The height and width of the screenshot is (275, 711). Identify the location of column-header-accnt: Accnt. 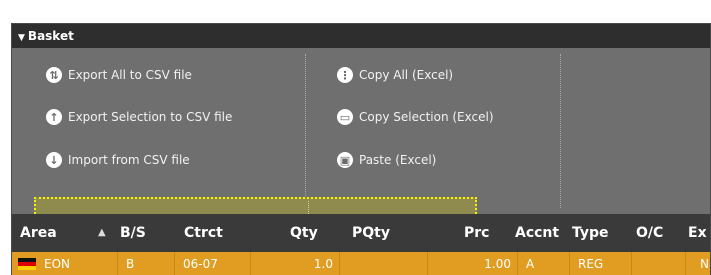
(537, 233).